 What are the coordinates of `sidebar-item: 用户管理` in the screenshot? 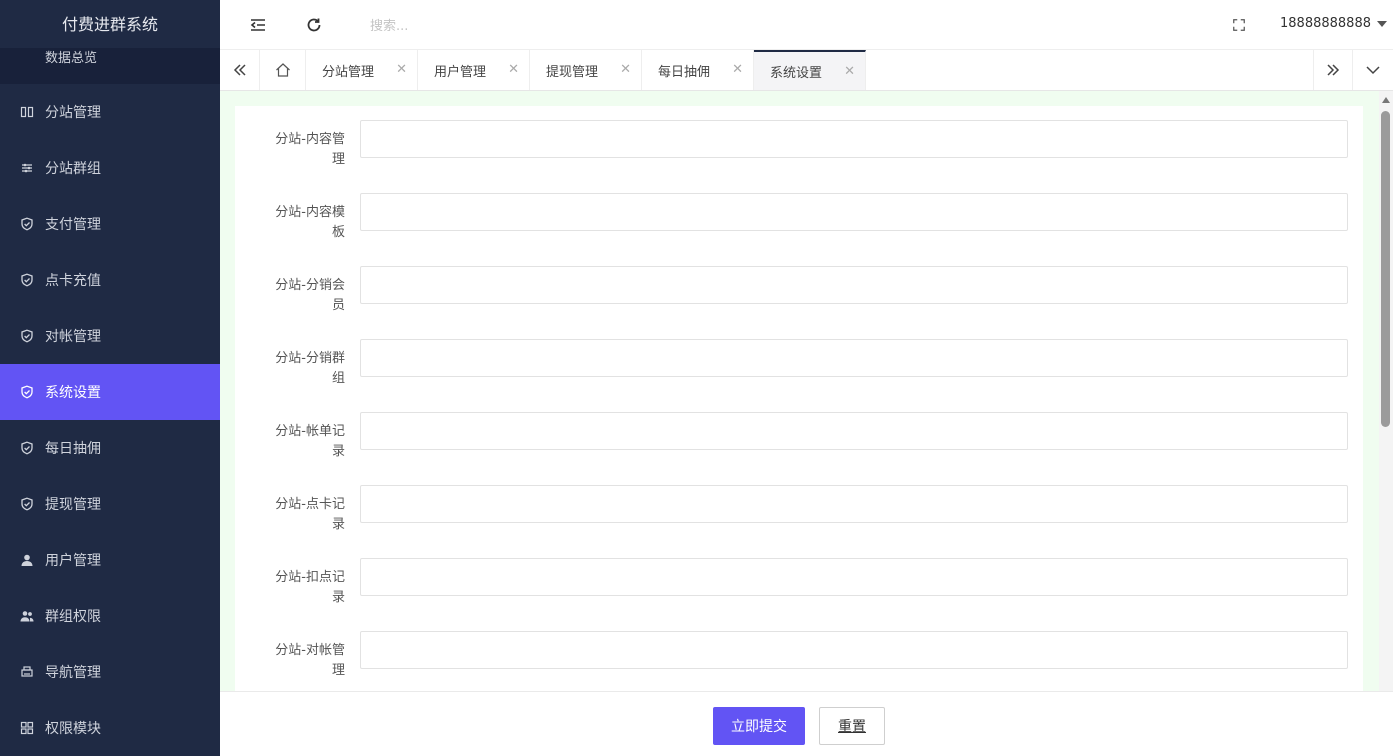 It's located at (110, 560).